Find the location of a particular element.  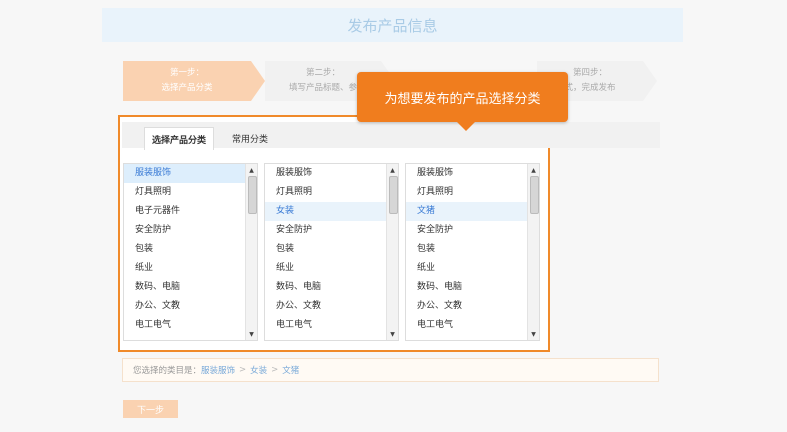

breadcrumb-item: 服装服饰 is located at coordinates (218, 370).